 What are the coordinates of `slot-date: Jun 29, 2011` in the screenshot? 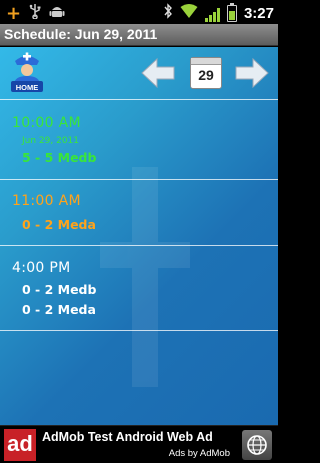 It's located at (51, 141).